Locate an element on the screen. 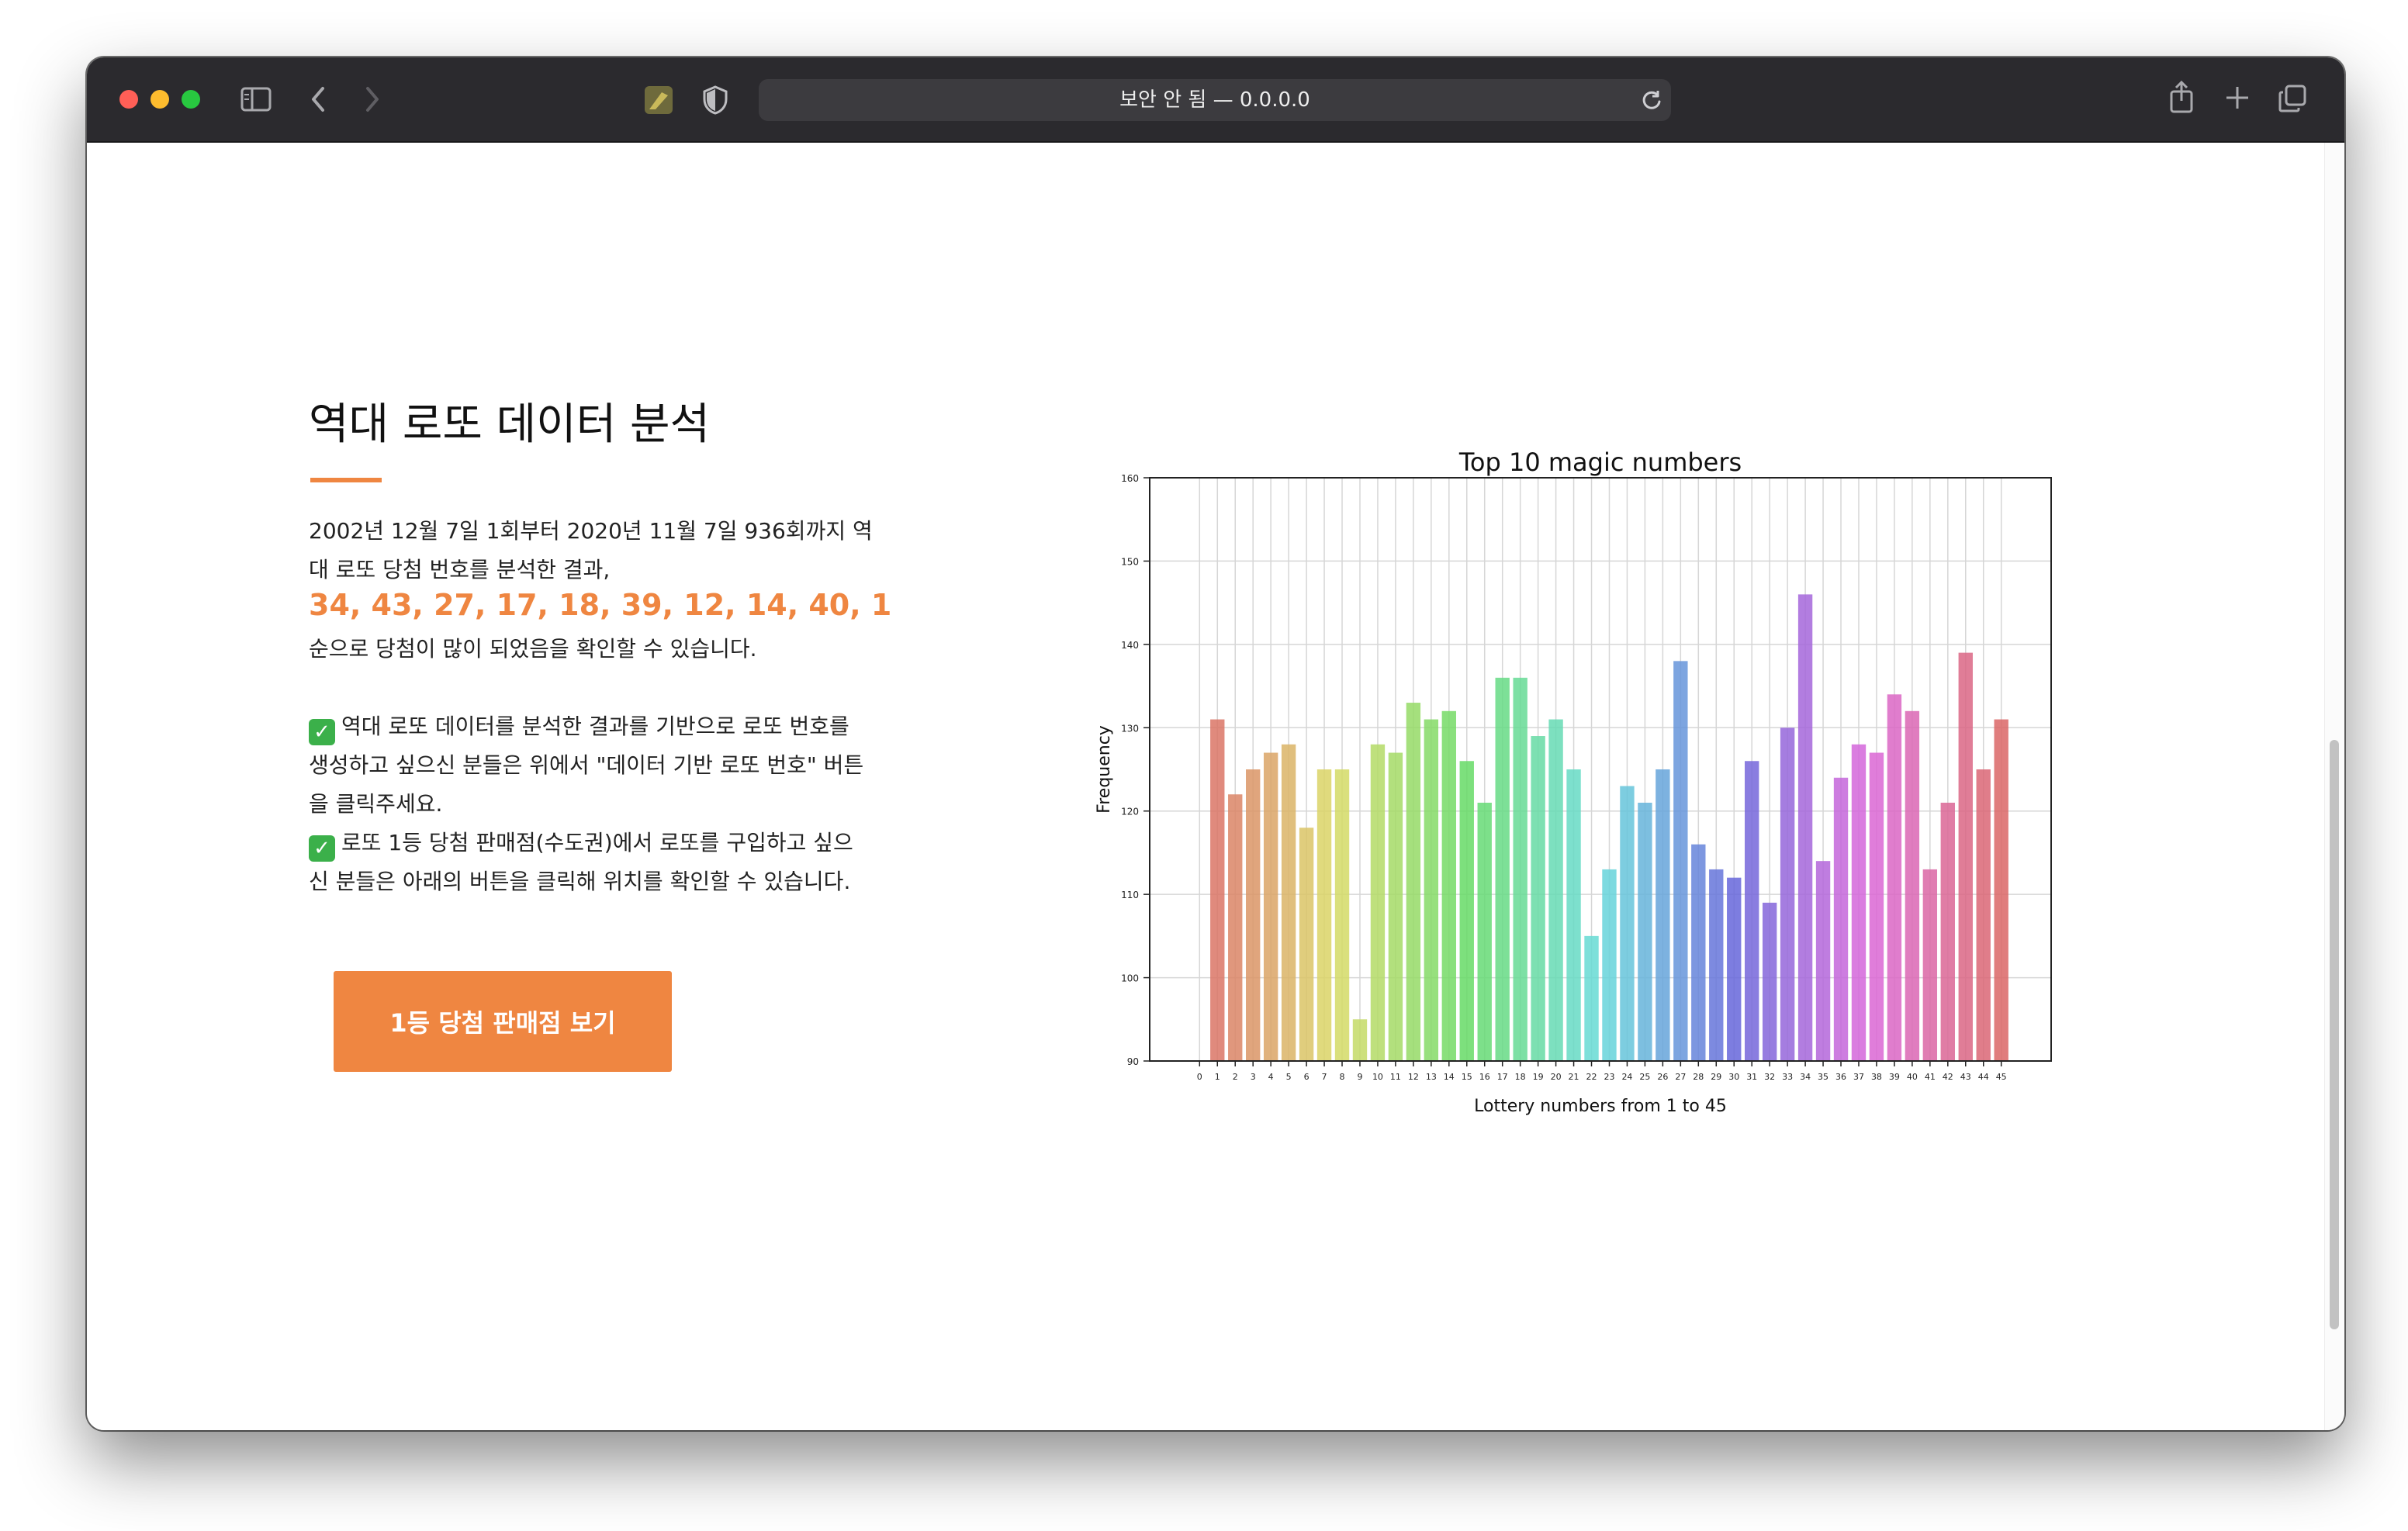 This screenshot has height=1531, width=2408. address-bar: 보안 안 됨 — 0.0.0.0 is located at coordinates (1215, 100).